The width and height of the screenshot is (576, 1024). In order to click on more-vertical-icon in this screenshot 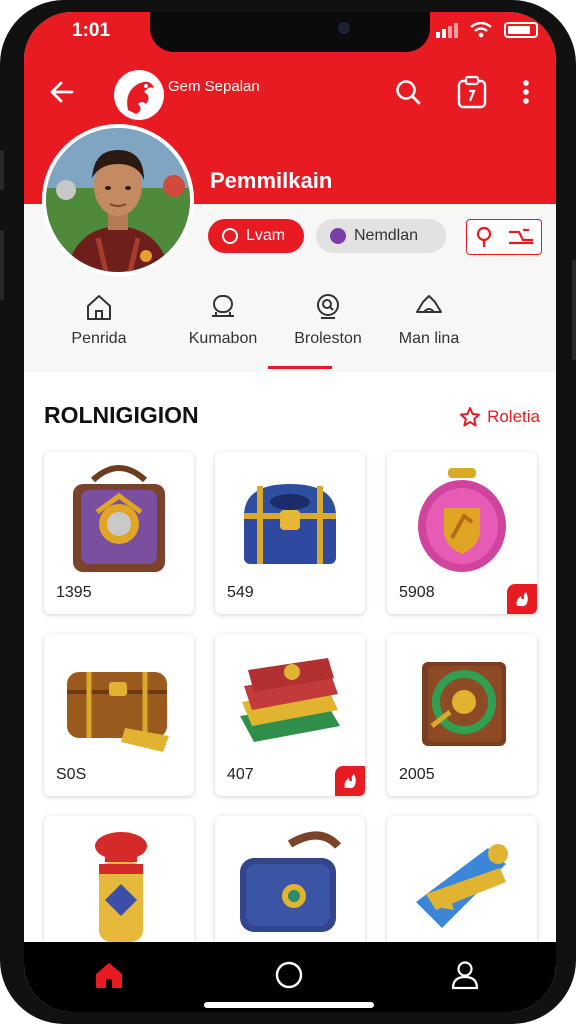, I will do `click(526, 92)`.